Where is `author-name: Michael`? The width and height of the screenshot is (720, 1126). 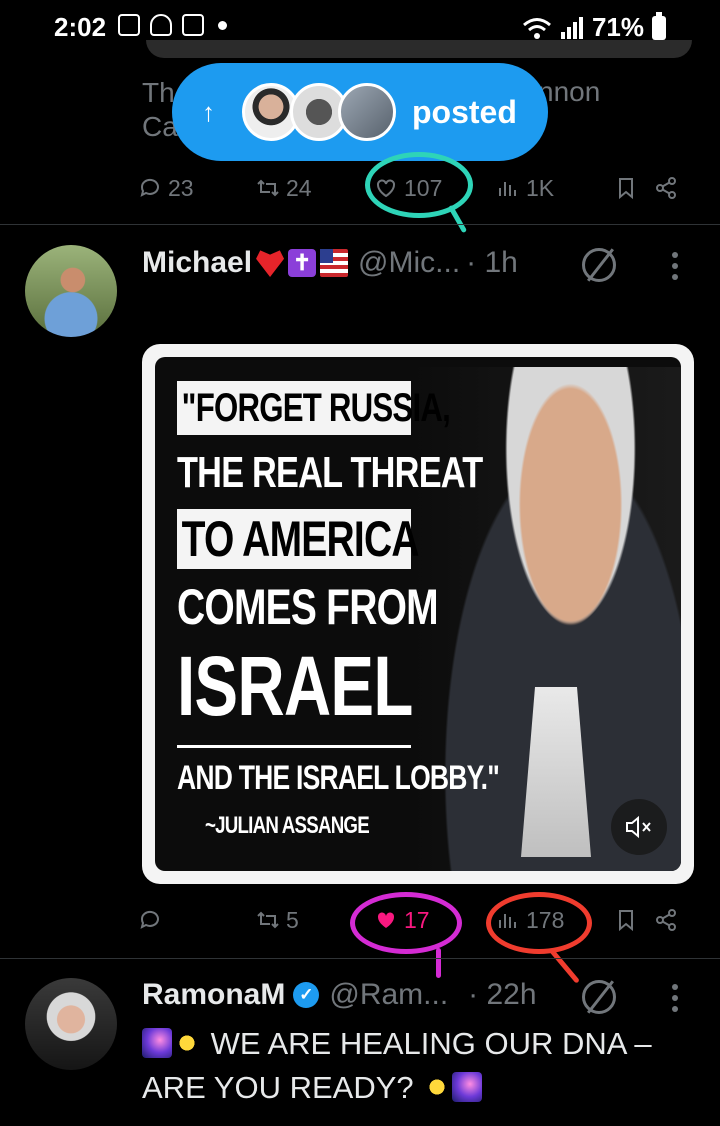
author-name: Michael is located at coordinates (197, 263).